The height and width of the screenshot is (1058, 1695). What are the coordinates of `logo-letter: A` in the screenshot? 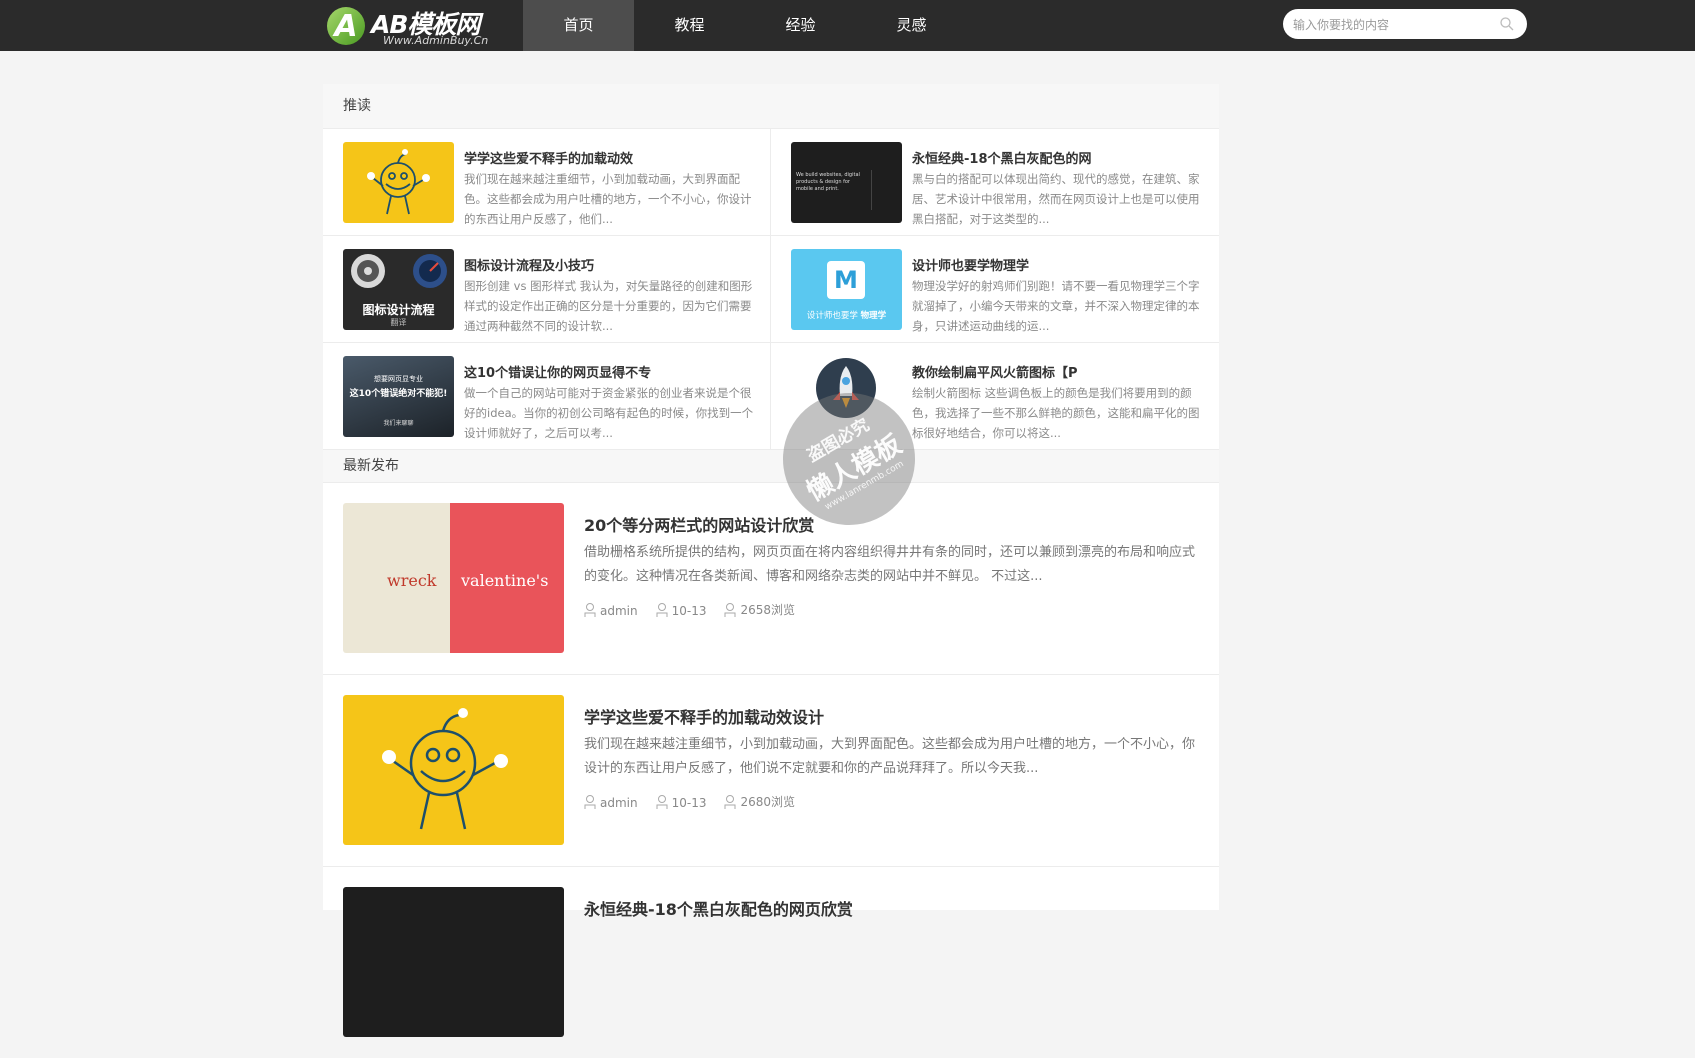 It's located at (346, 26).